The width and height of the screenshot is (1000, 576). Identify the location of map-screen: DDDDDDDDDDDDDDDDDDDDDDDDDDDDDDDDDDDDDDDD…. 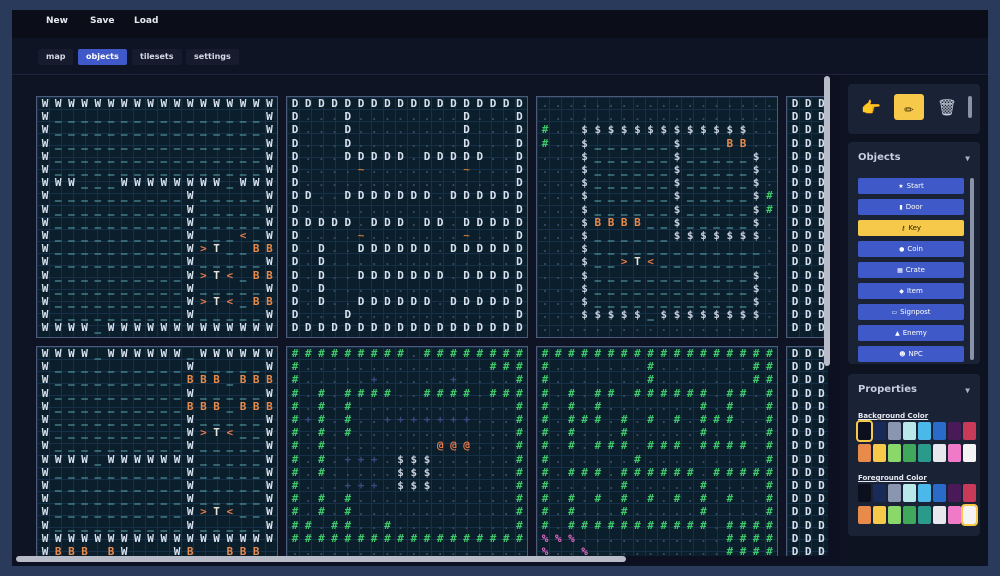
(807, 217).